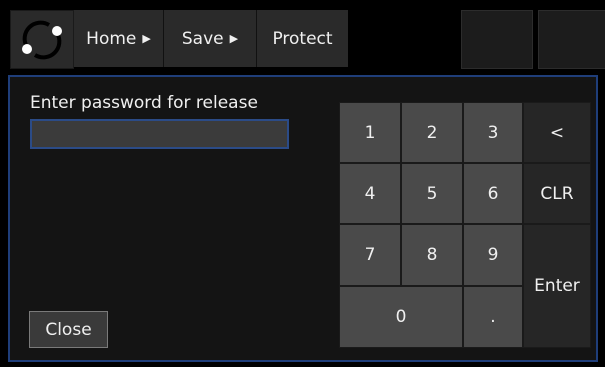 The height and width of the screenshot is (367, 605). I want to click on key-2: 2, so click(432, 132).